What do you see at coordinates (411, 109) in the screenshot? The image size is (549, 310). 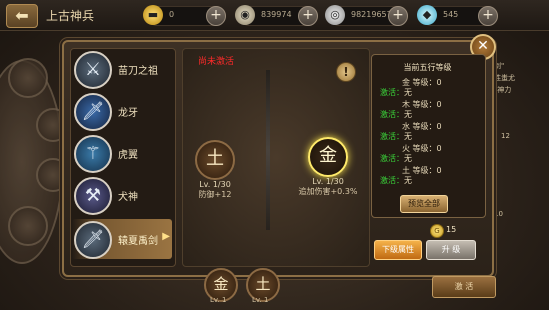 I see `element-row-wood: 木 等级：0 激活：无` at bounding box center [411, 109].